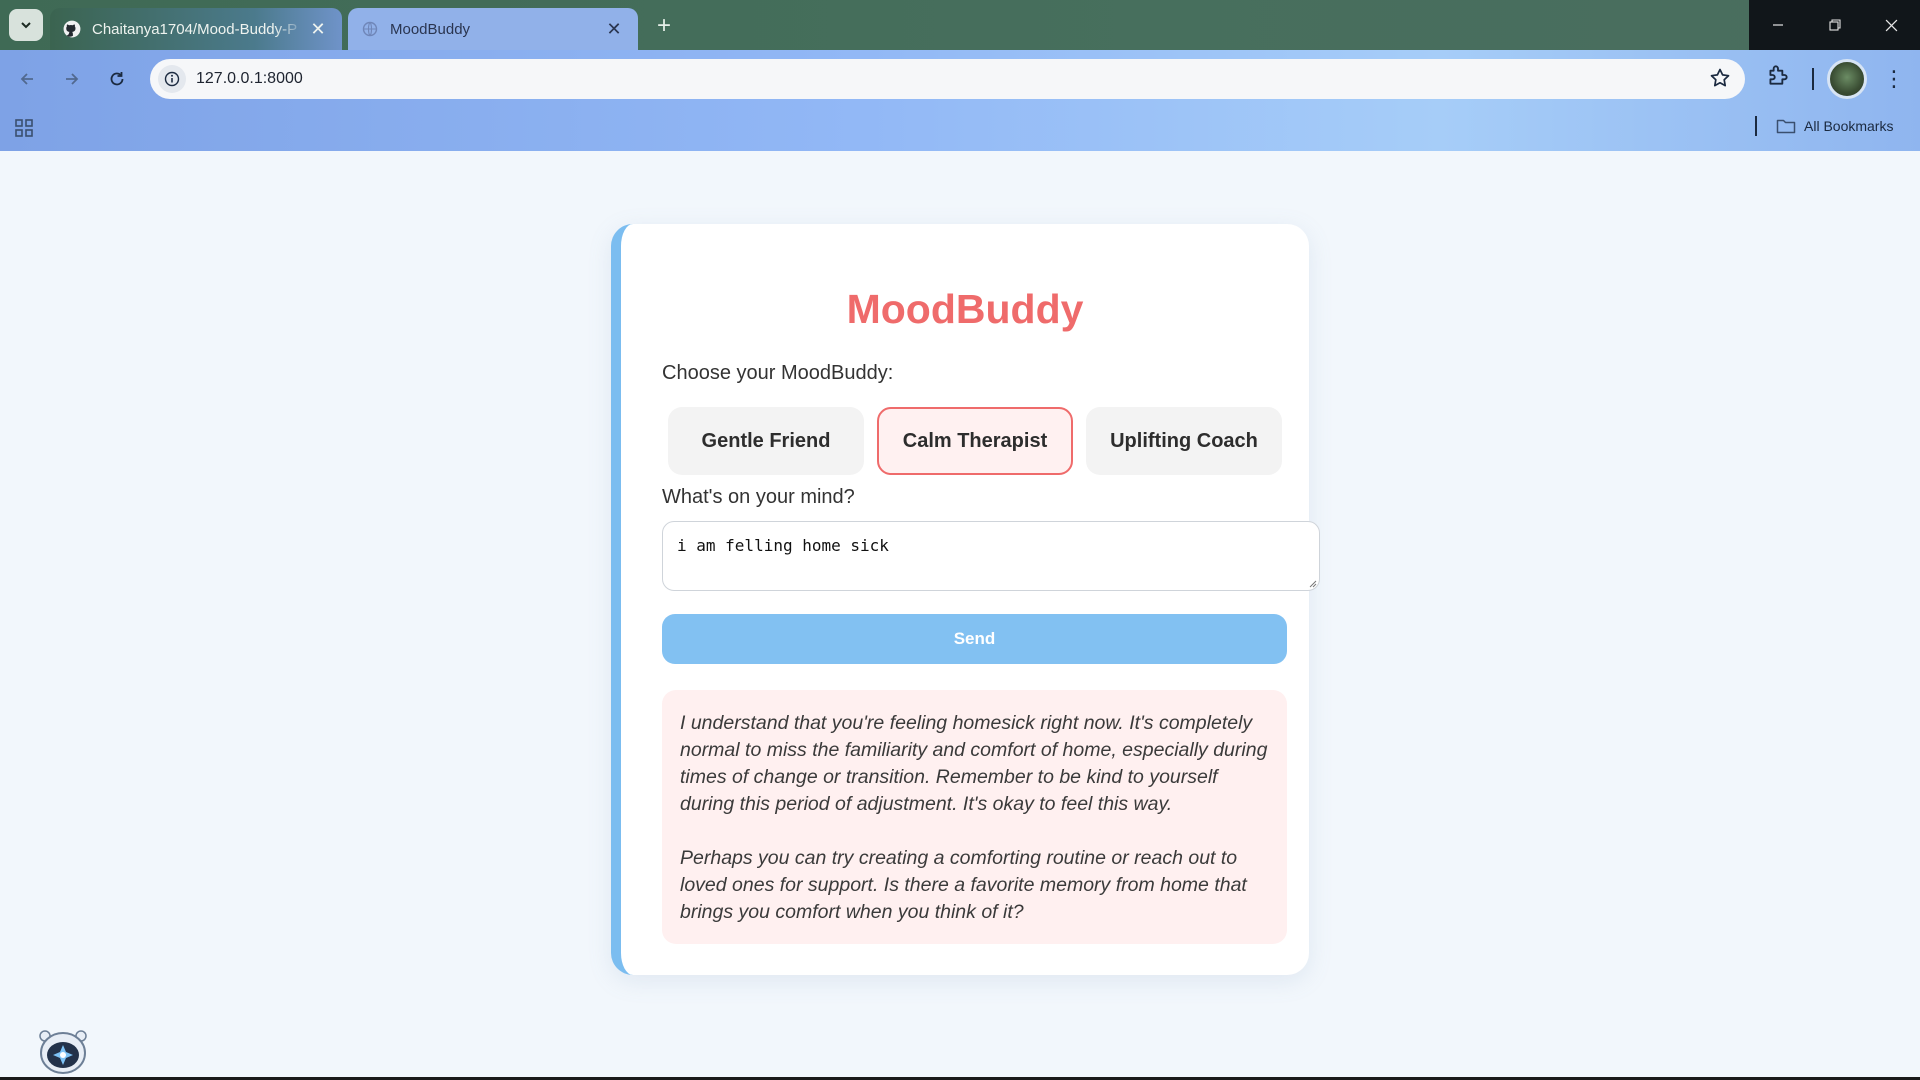  I want to click on calm-therapist-button: Calm Therapist, so click(975, 441).